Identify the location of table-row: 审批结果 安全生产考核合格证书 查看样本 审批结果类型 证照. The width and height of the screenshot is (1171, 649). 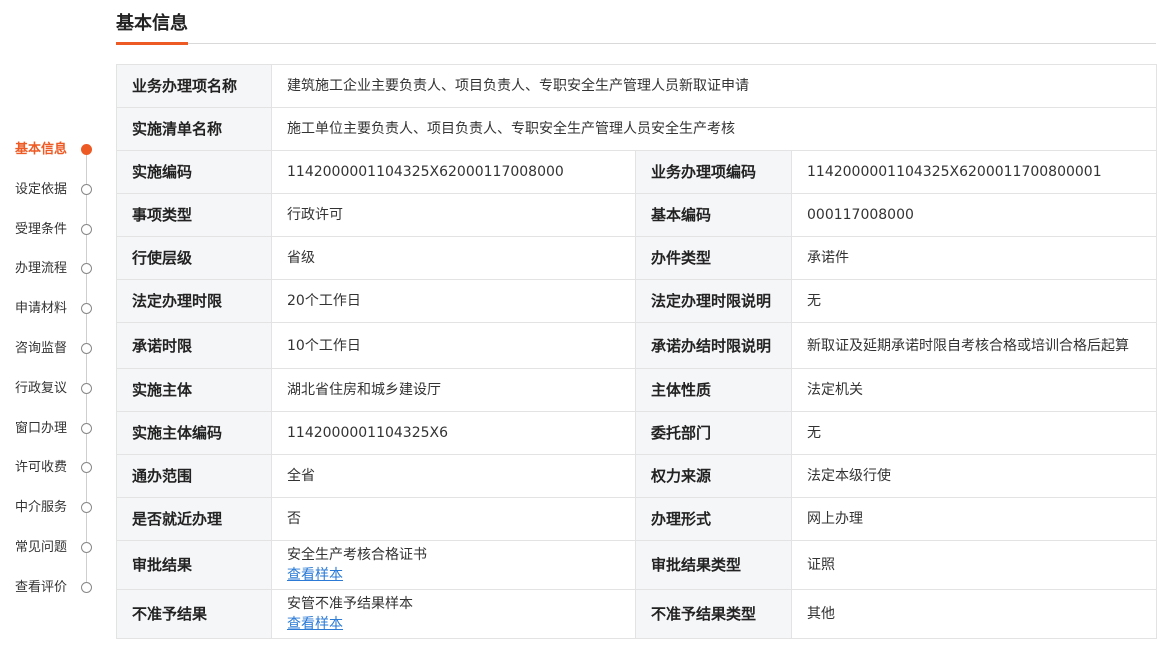
(637, 565).